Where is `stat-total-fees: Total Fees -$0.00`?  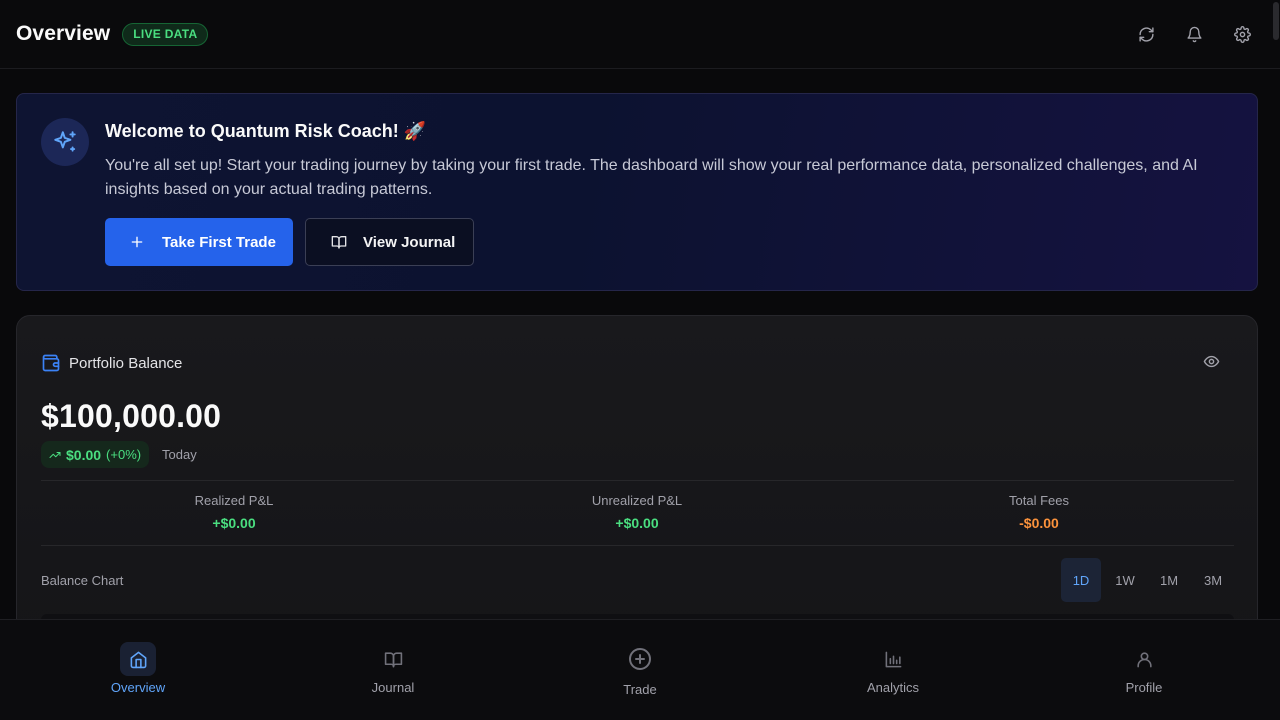 stat-total-fees: Total Fees -$0.00 is located at coordinates (1039, 512).